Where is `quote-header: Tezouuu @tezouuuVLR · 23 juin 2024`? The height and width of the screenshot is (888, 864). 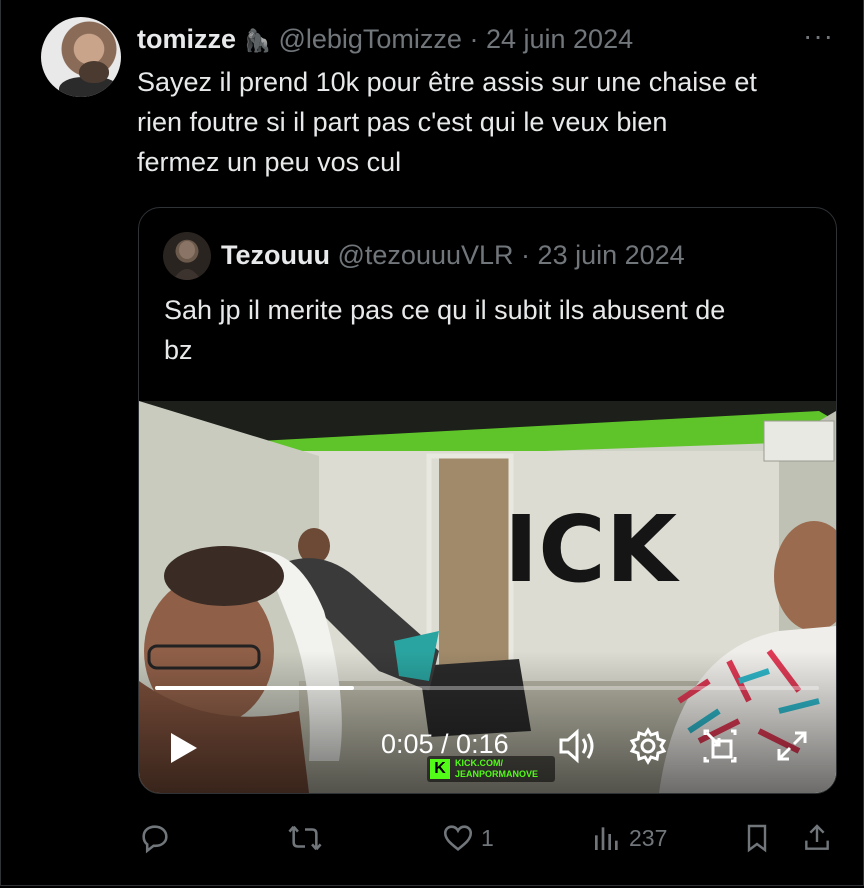 quote-header: Tezouuu @tezouuuVLR · 23 juin 2024 is located at coordinates (453, 255).